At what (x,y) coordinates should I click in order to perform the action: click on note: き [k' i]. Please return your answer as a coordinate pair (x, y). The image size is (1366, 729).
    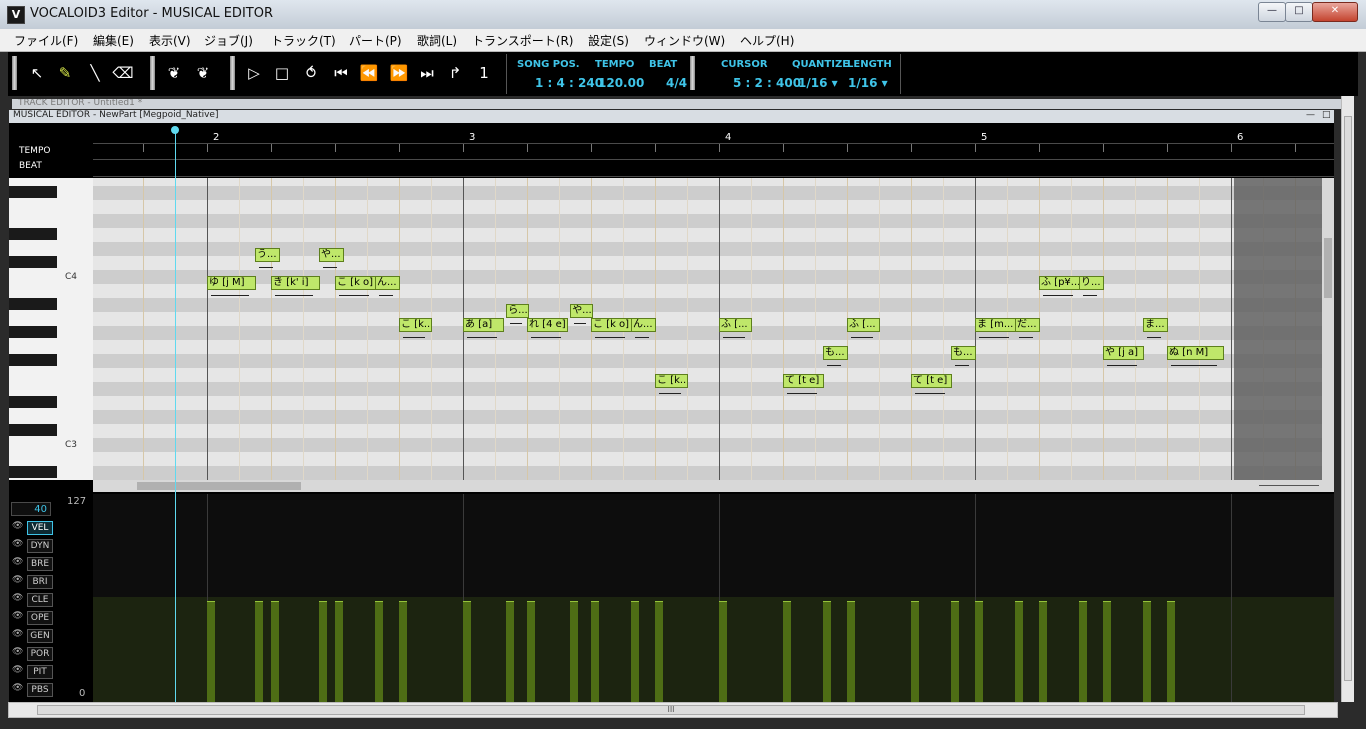
    Looking at the image, I should click on (295, 283).